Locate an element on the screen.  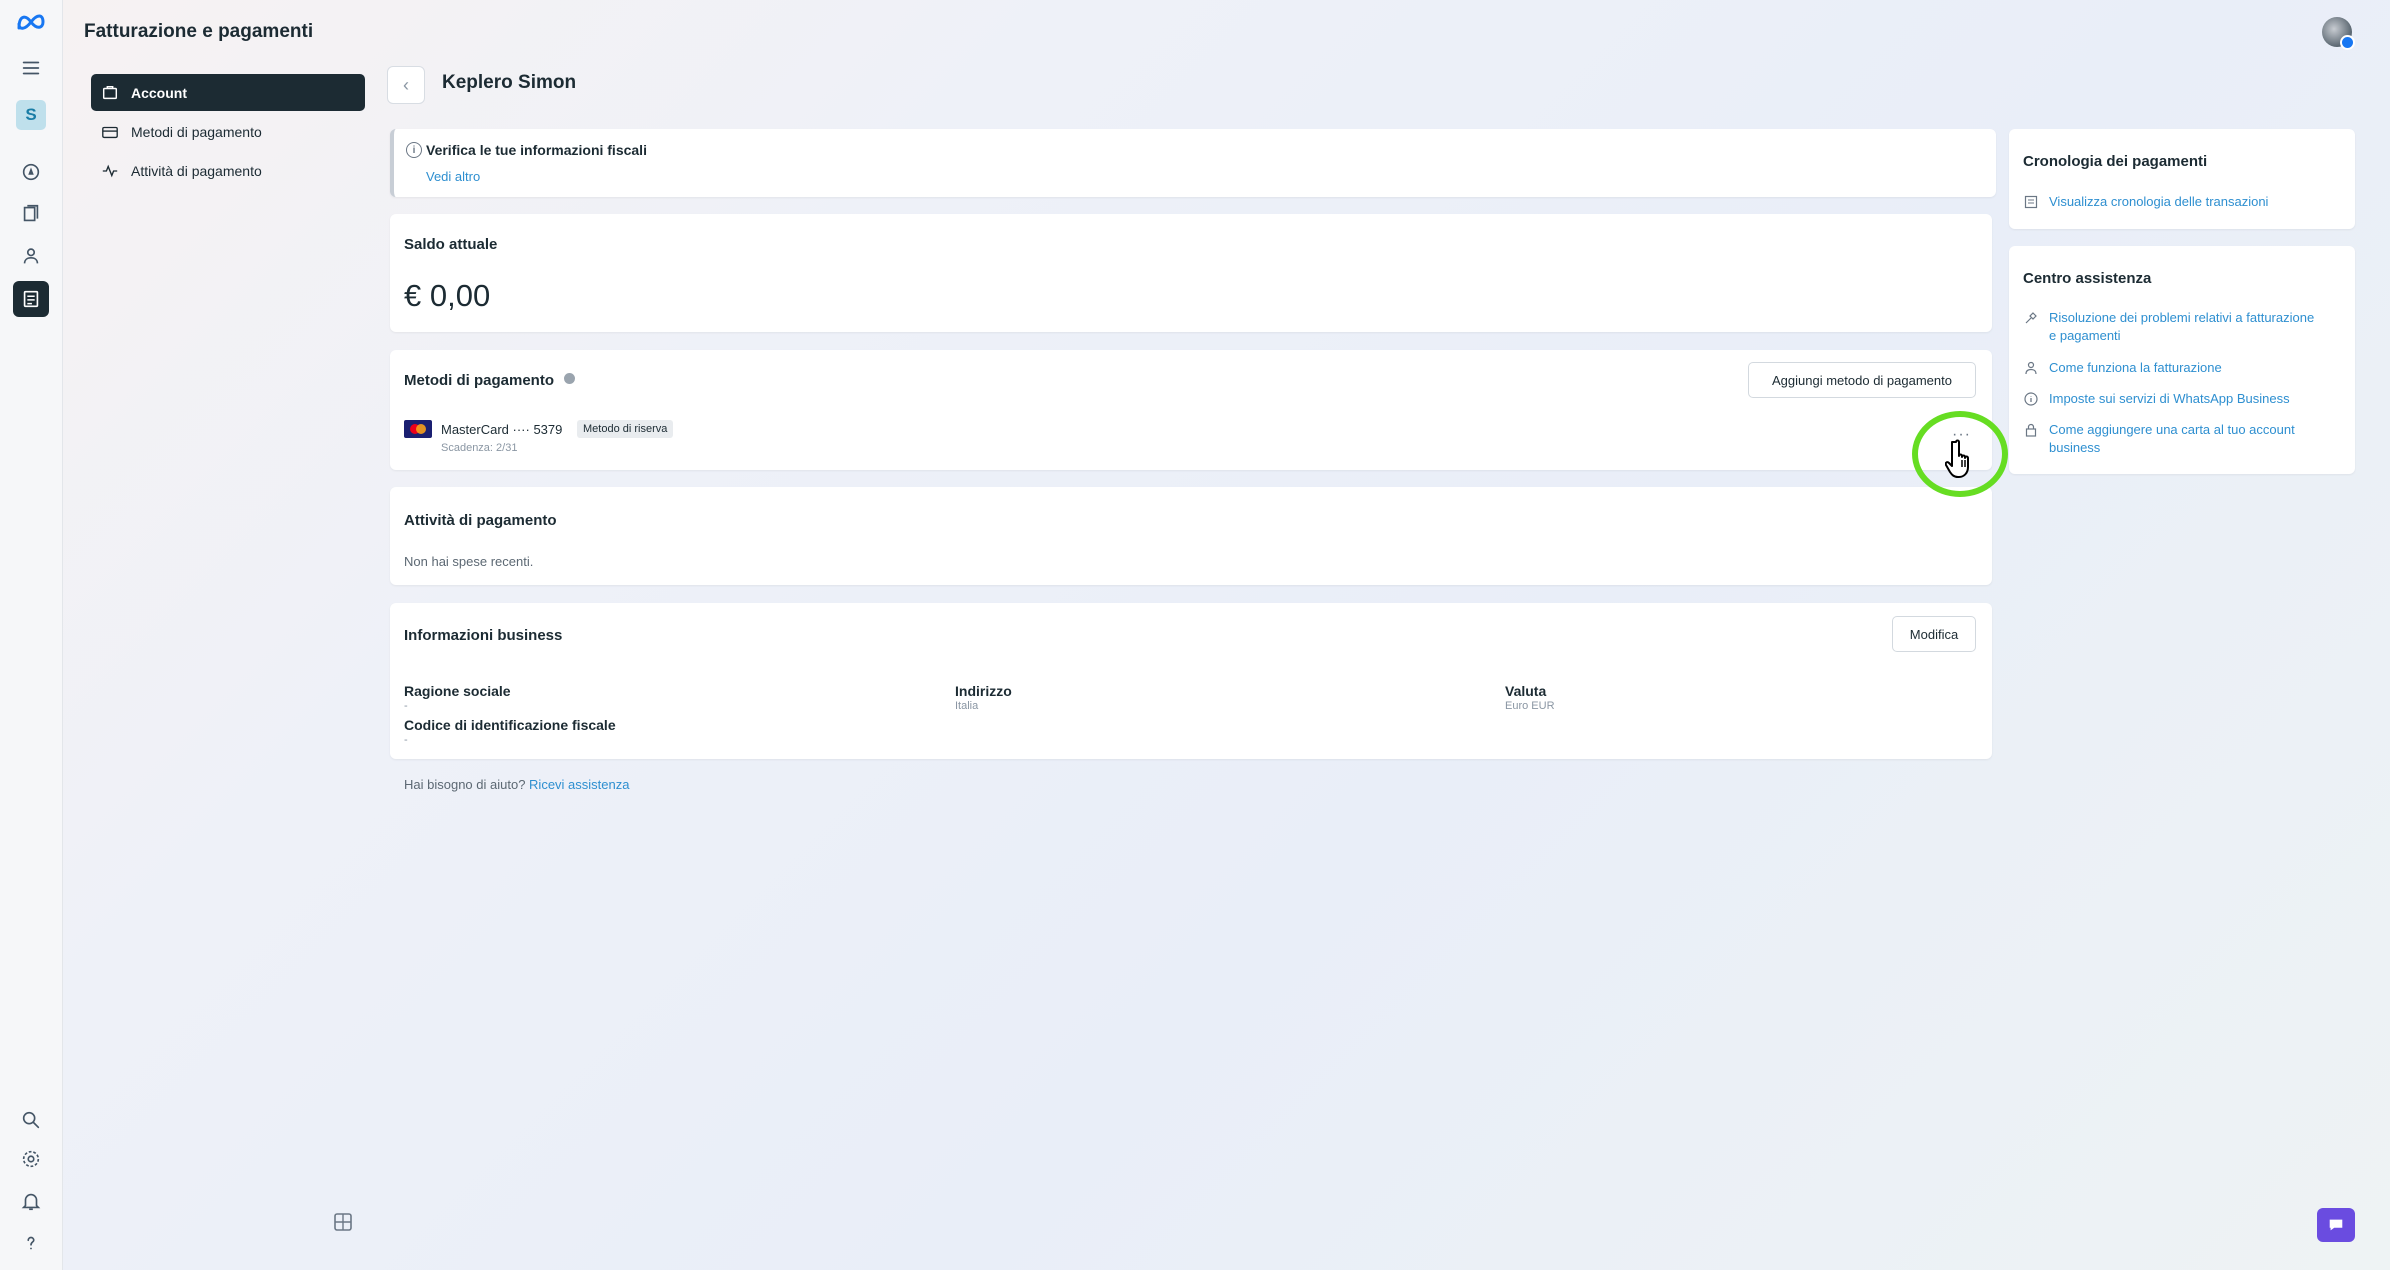
balance-title: Saldo attuale is located at coordinates (451, 244).